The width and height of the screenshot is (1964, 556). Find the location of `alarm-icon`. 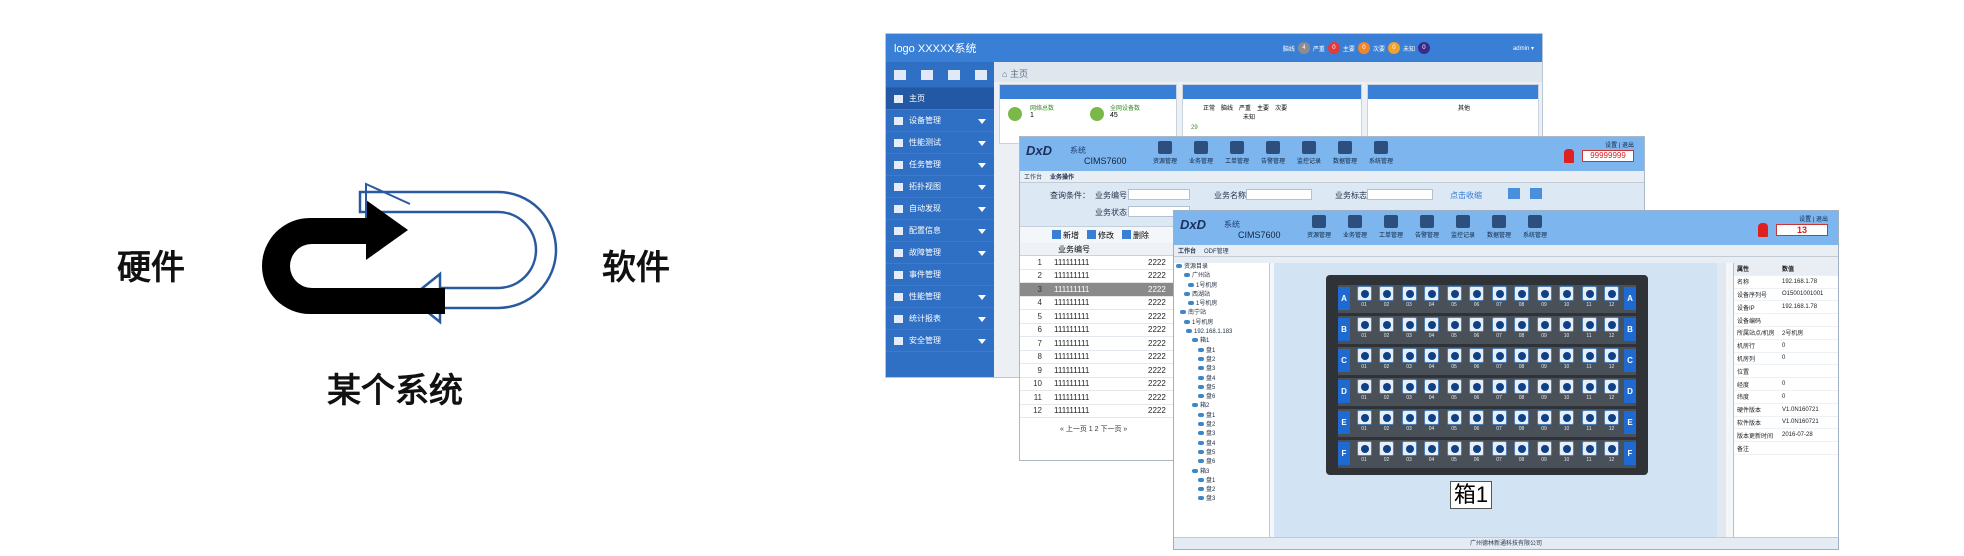

alarm-icon is located at coordinates (980, 74).